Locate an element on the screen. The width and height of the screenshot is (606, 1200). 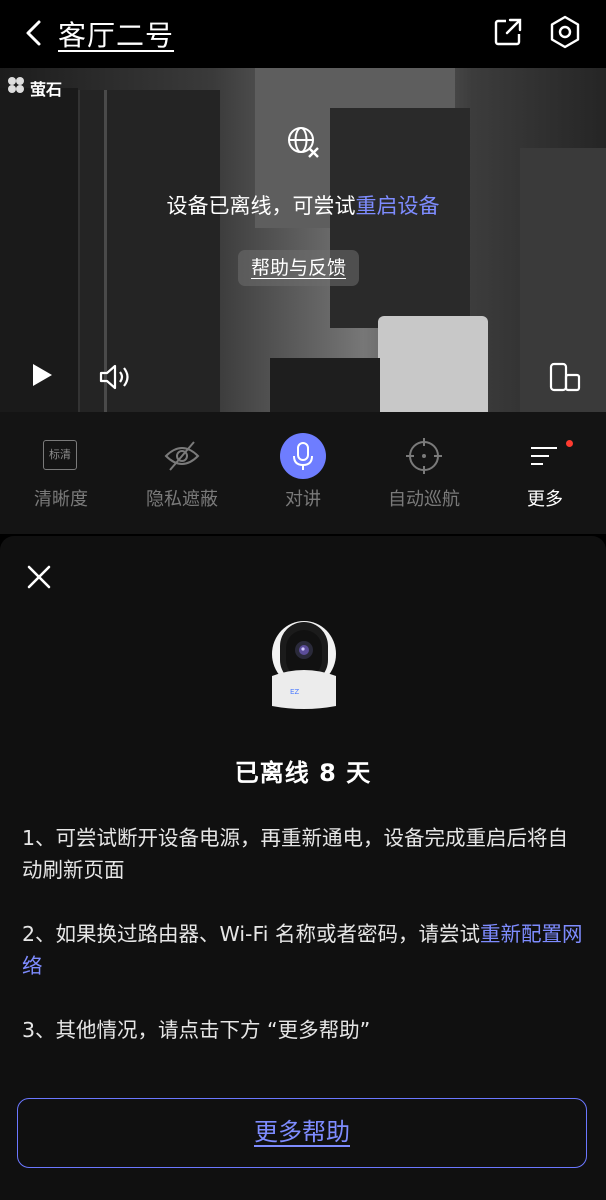
definition-badge: 标清 is located at coordinates (60, 455).